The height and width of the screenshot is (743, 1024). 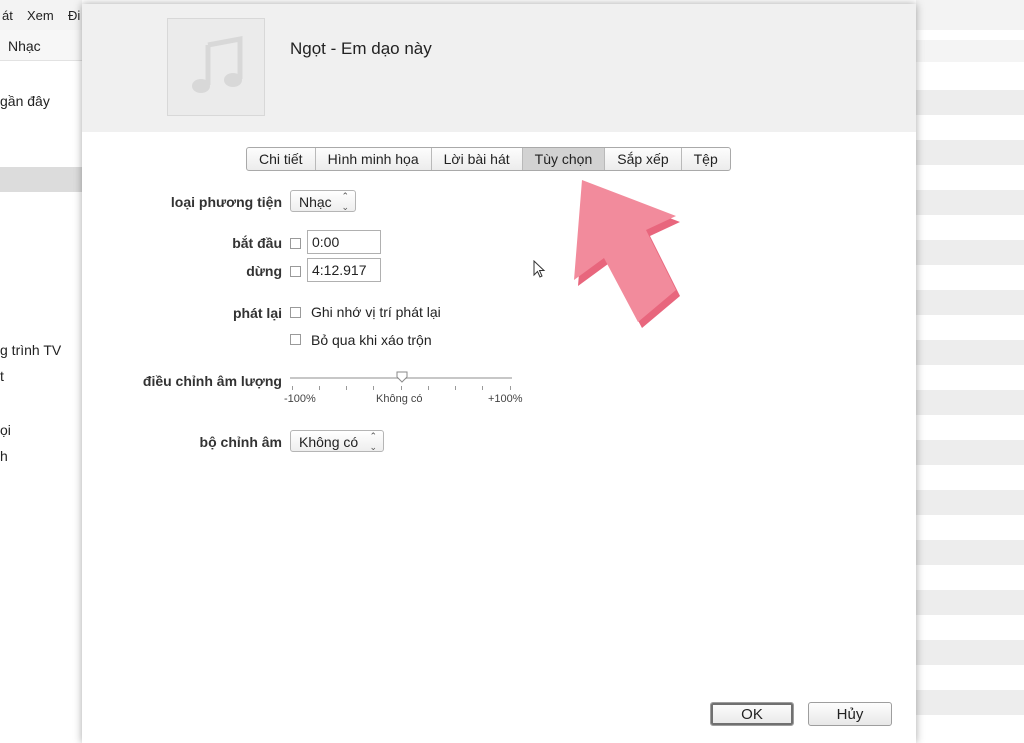 What do you see at coordinates (643, 159) in the screenshot?
I see `tab-sorting: Sắp xếp` at bounding box center [643, 159].